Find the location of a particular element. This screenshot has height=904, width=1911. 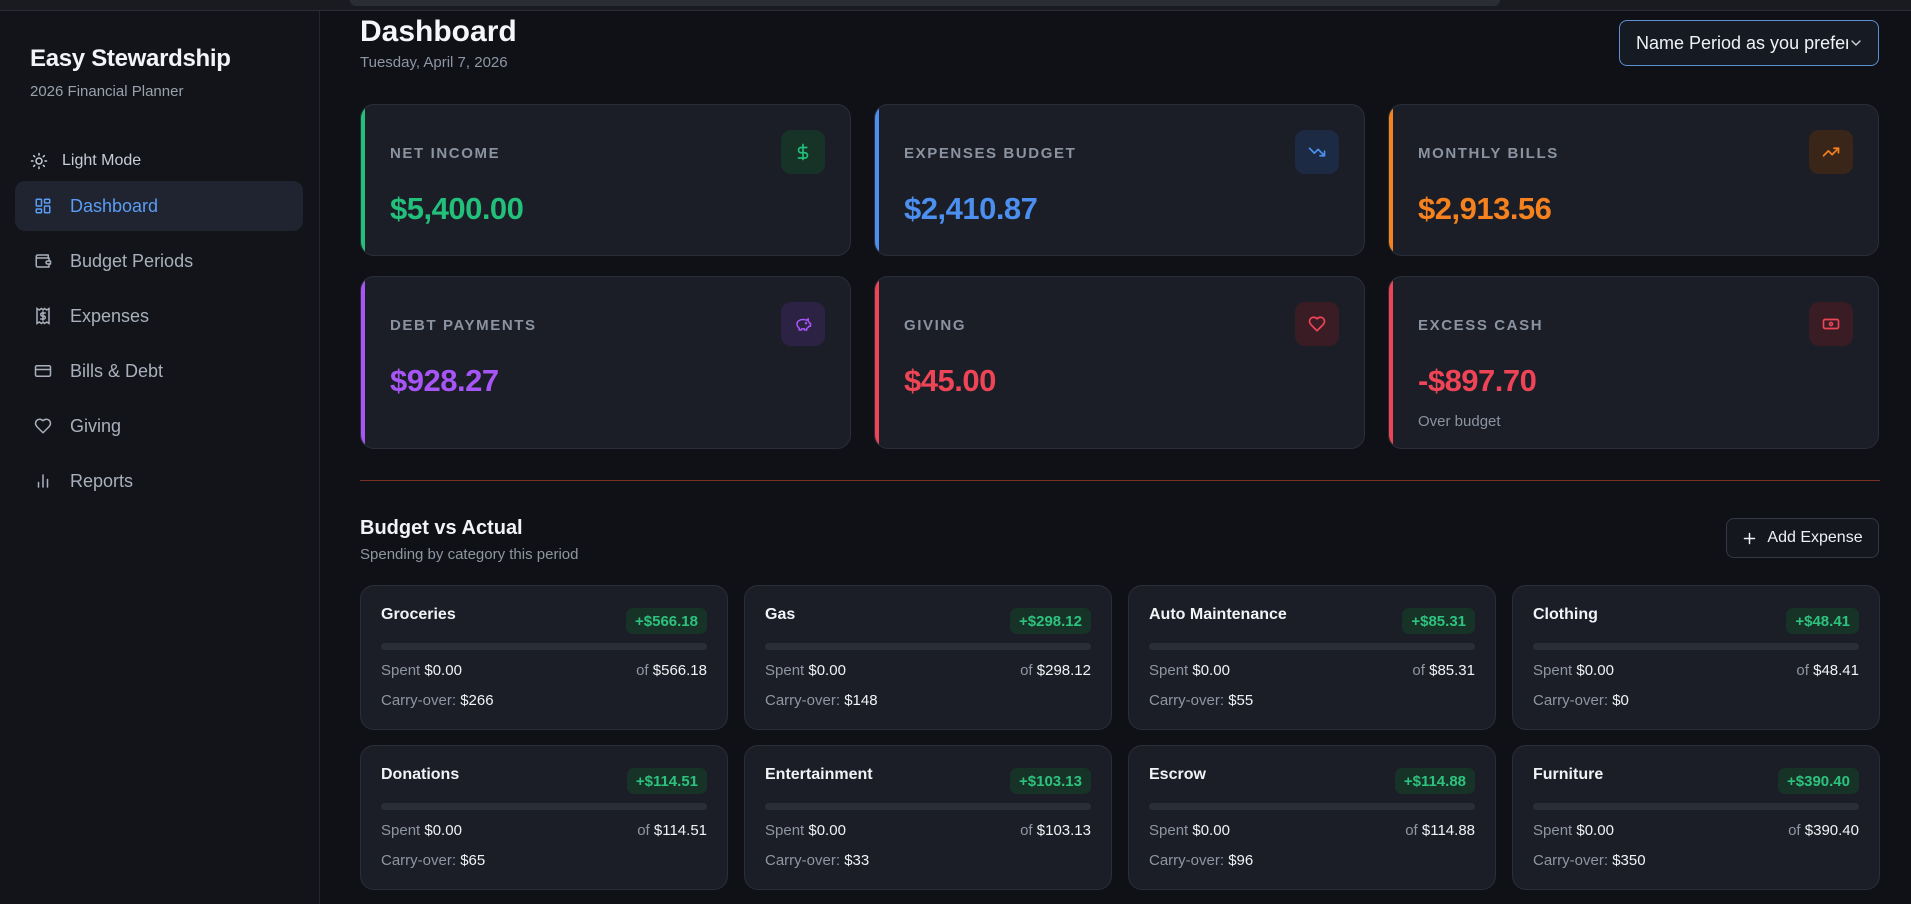

trending-down-icon is located at coordinates (1317, 152).